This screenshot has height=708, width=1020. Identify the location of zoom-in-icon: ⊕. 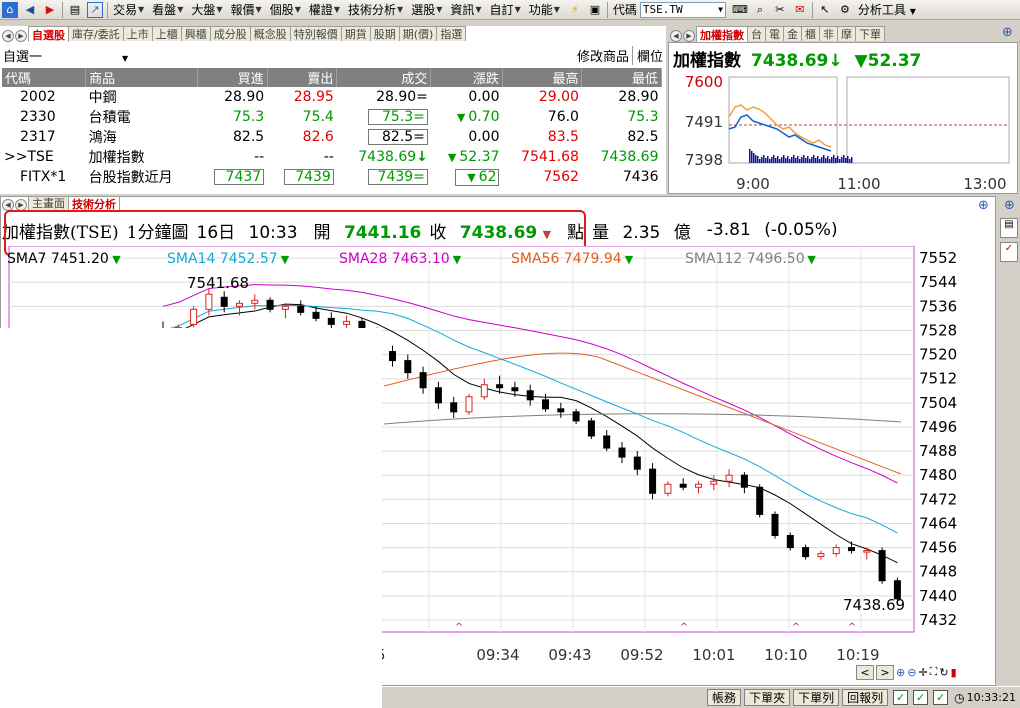
(900, 672).